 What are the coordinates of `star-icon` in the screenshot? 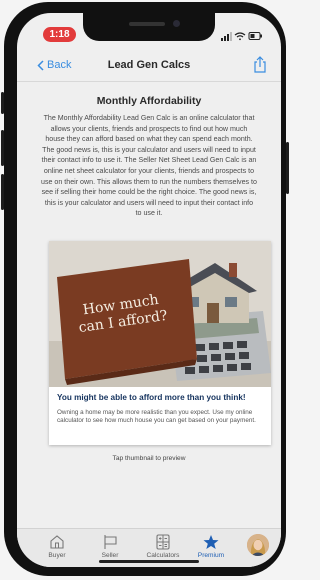 It's located at (211, 542).